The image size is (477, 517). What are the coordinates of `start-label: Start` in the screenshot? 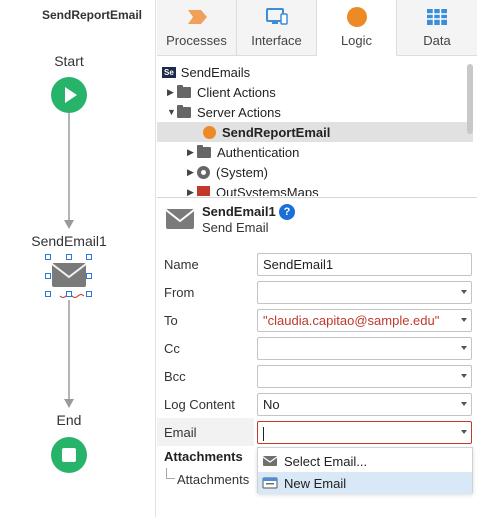 It's located at (69, 61).